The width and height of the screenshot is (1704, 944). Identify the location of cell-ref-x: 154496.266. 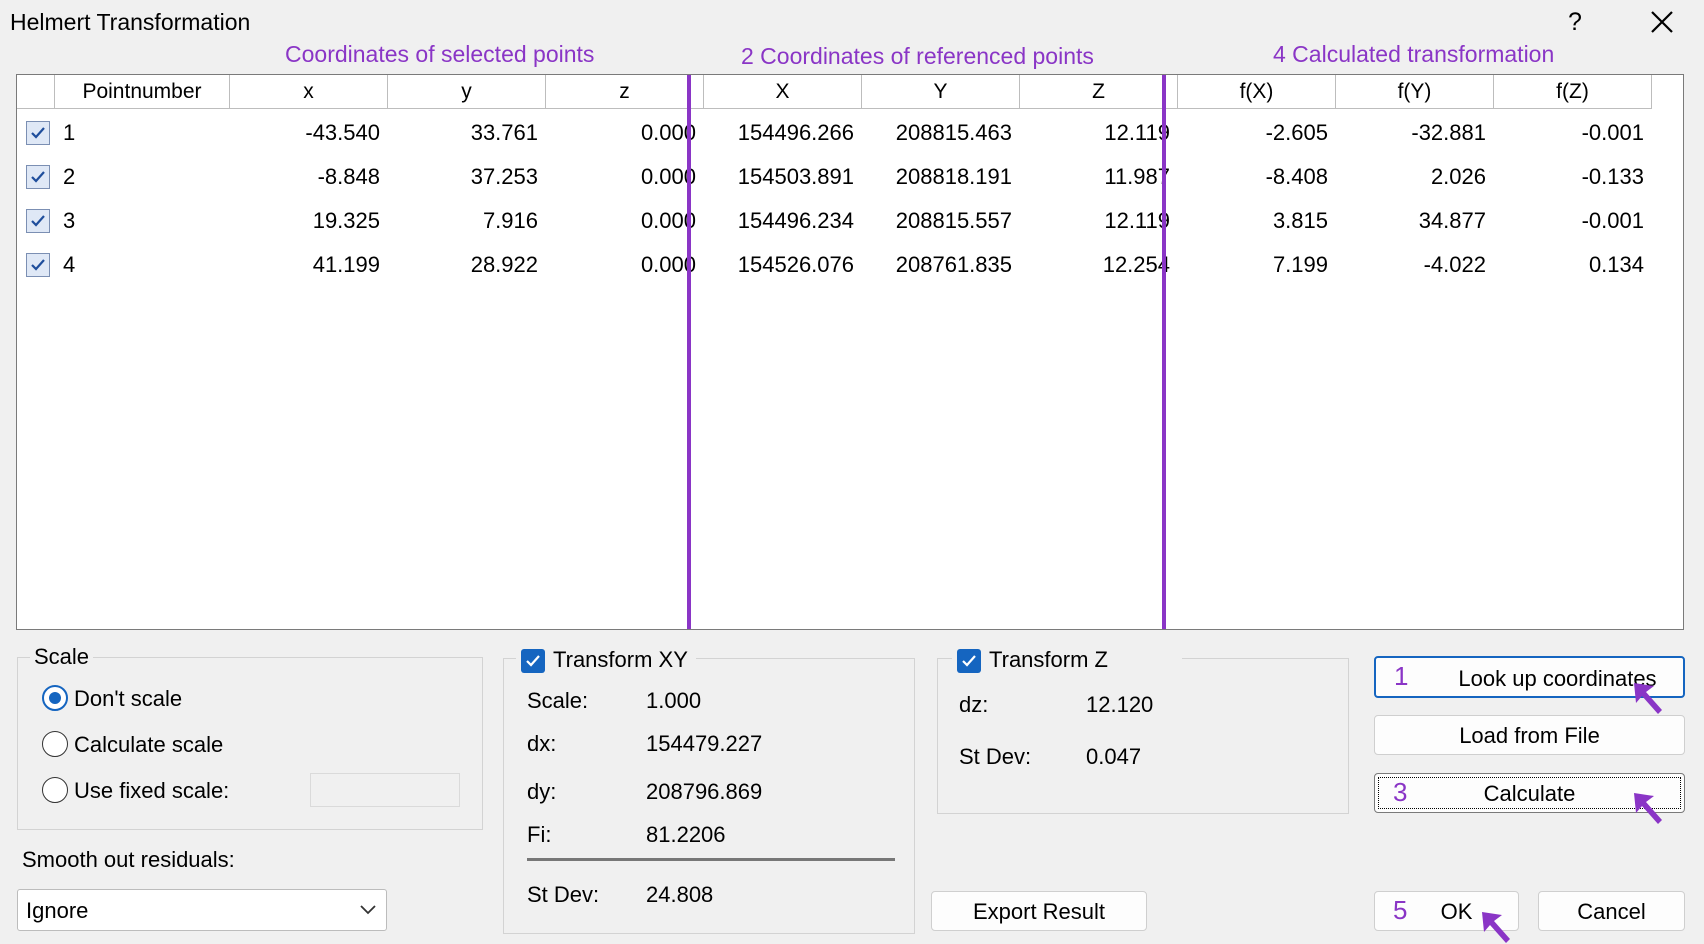
(795, 132).